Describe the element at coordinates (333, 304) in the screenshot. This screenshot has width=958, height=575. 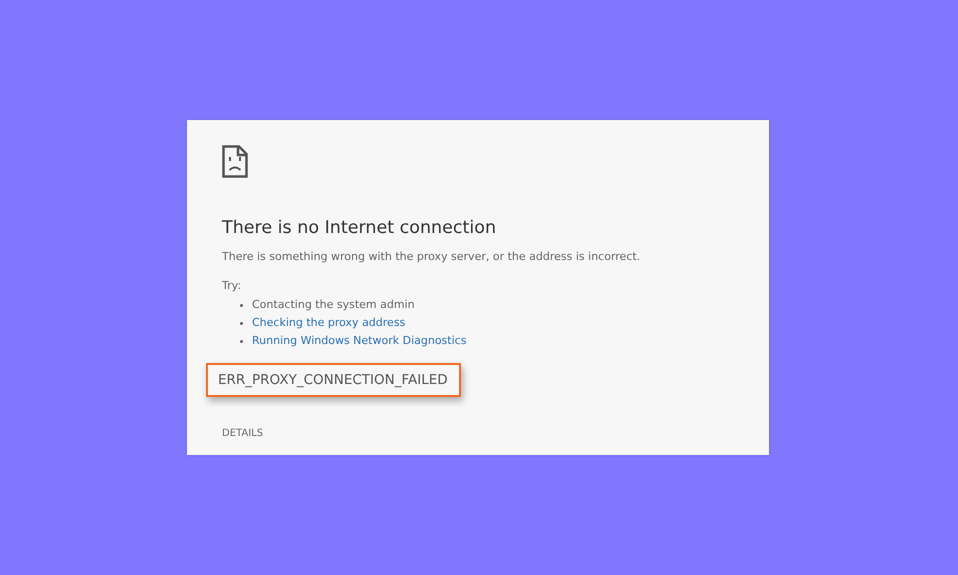
I see `suggestion-text: Contacting the system admin` at that location.